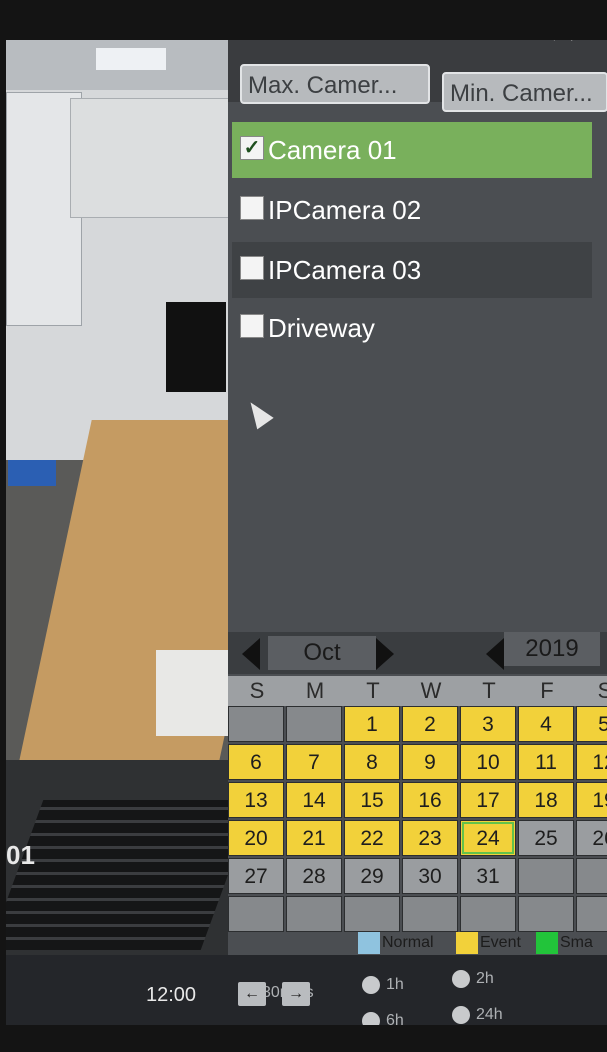 This screenshot has width=607, height=1052. I want to click on calendar-day: 22, so click(372, 838).